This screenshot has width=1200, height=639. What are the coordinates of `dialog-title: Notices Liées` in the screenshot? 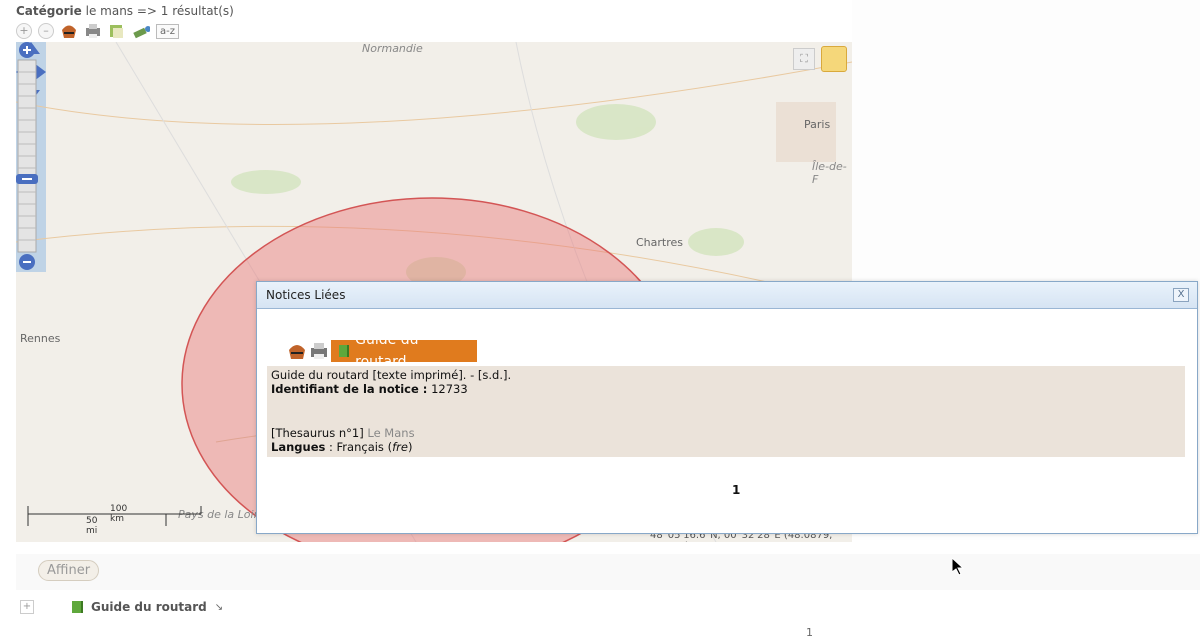 It's located at (306, 295).